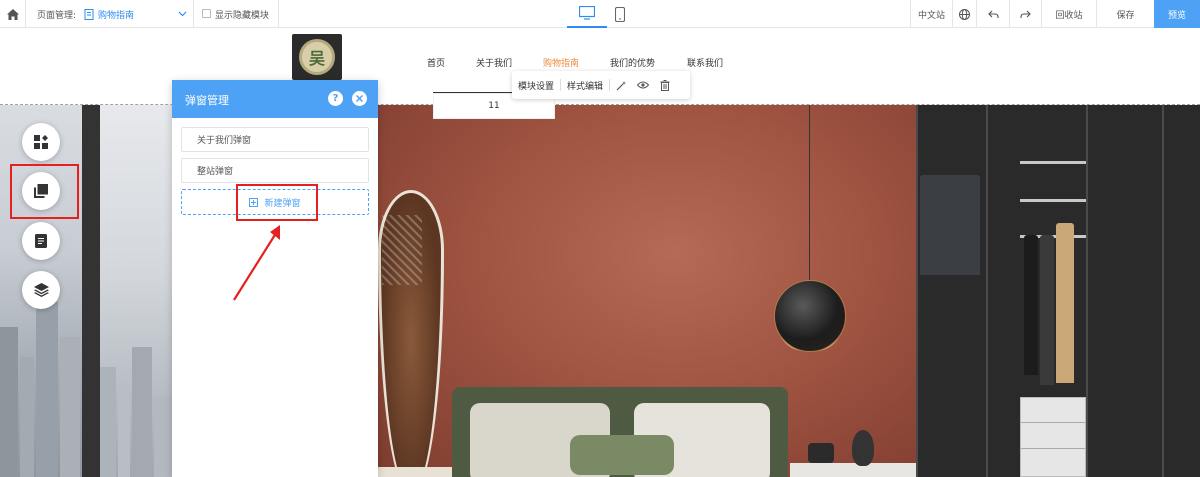 Image resolution: width=1200 pixels, height=477 pixels. I want to click on pendant-lamp, so click(810, 316).